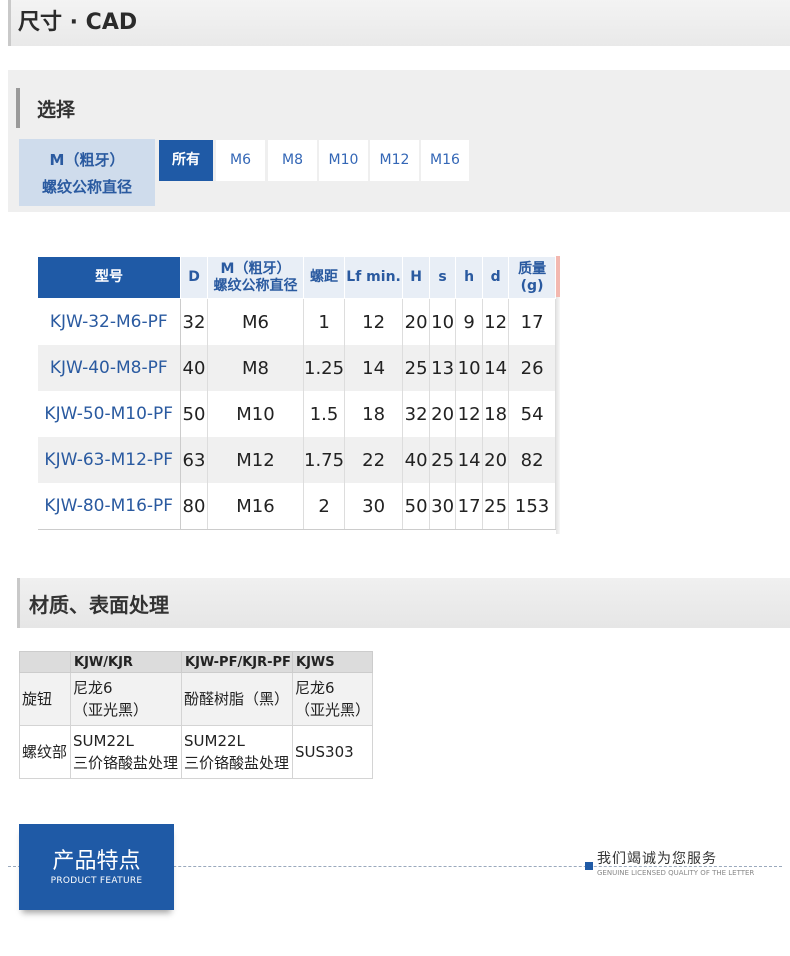  What do you see at coordinates (194, 460) in the screenshot?
I see `cell-D: 63` at bounding box center [194, 460].